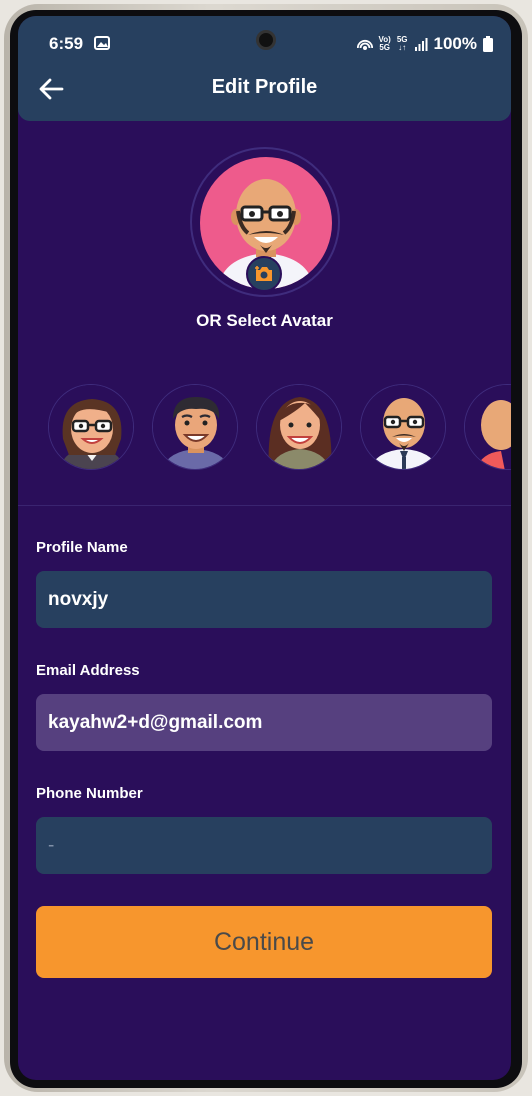 The height and width of the screenshot is (1096, 532). I want to click on battery-percent: 100%, so click(455, 43).